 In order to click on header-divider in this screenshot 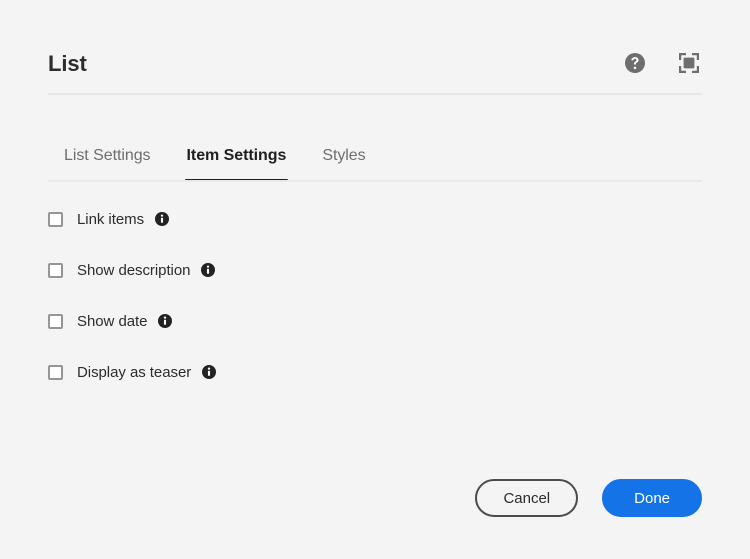, I will do `click(375, 94)`.